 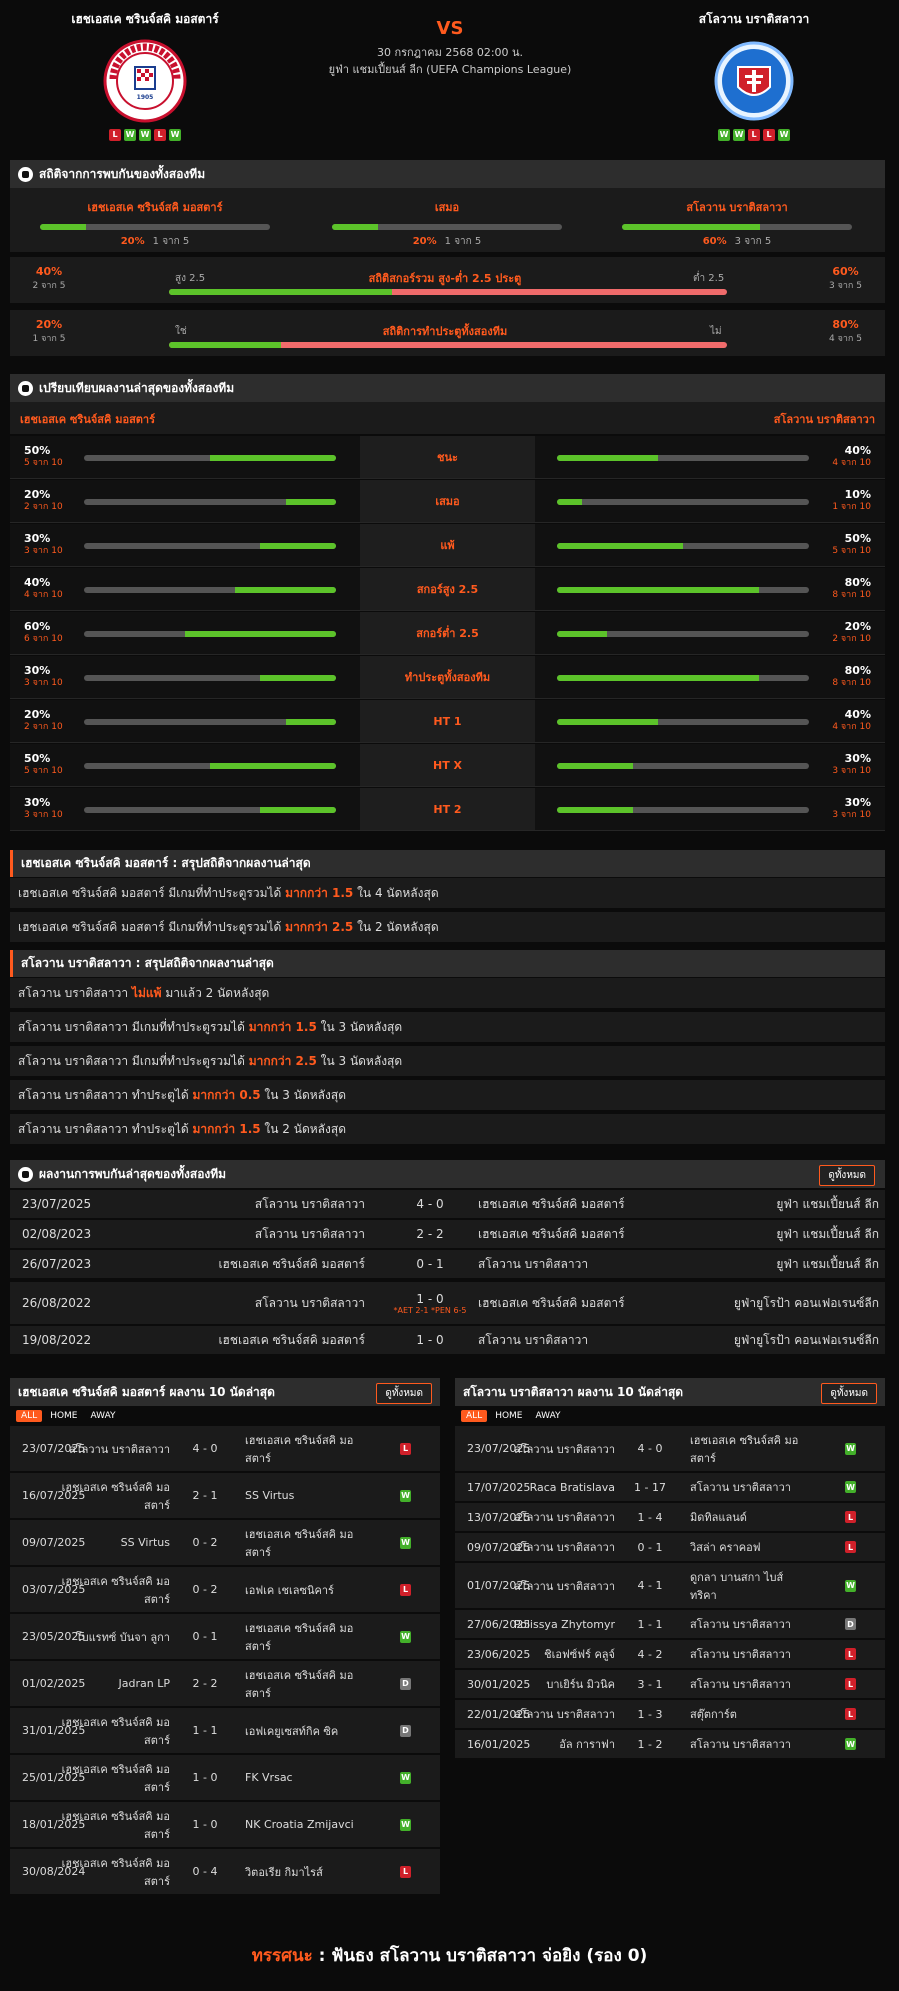 What do you see at coordinates (43, 457) in the screenshot?
I see `compare-home-value: 50% 5 จาก 10` at bounding box center [43, 457].